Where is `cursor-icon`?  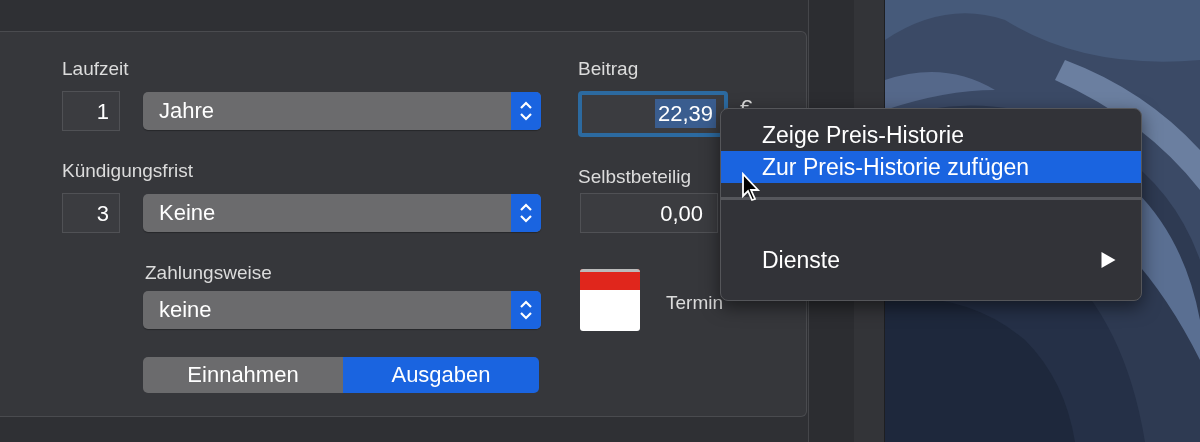
cursor-icon is located at coordinates (751, 187).